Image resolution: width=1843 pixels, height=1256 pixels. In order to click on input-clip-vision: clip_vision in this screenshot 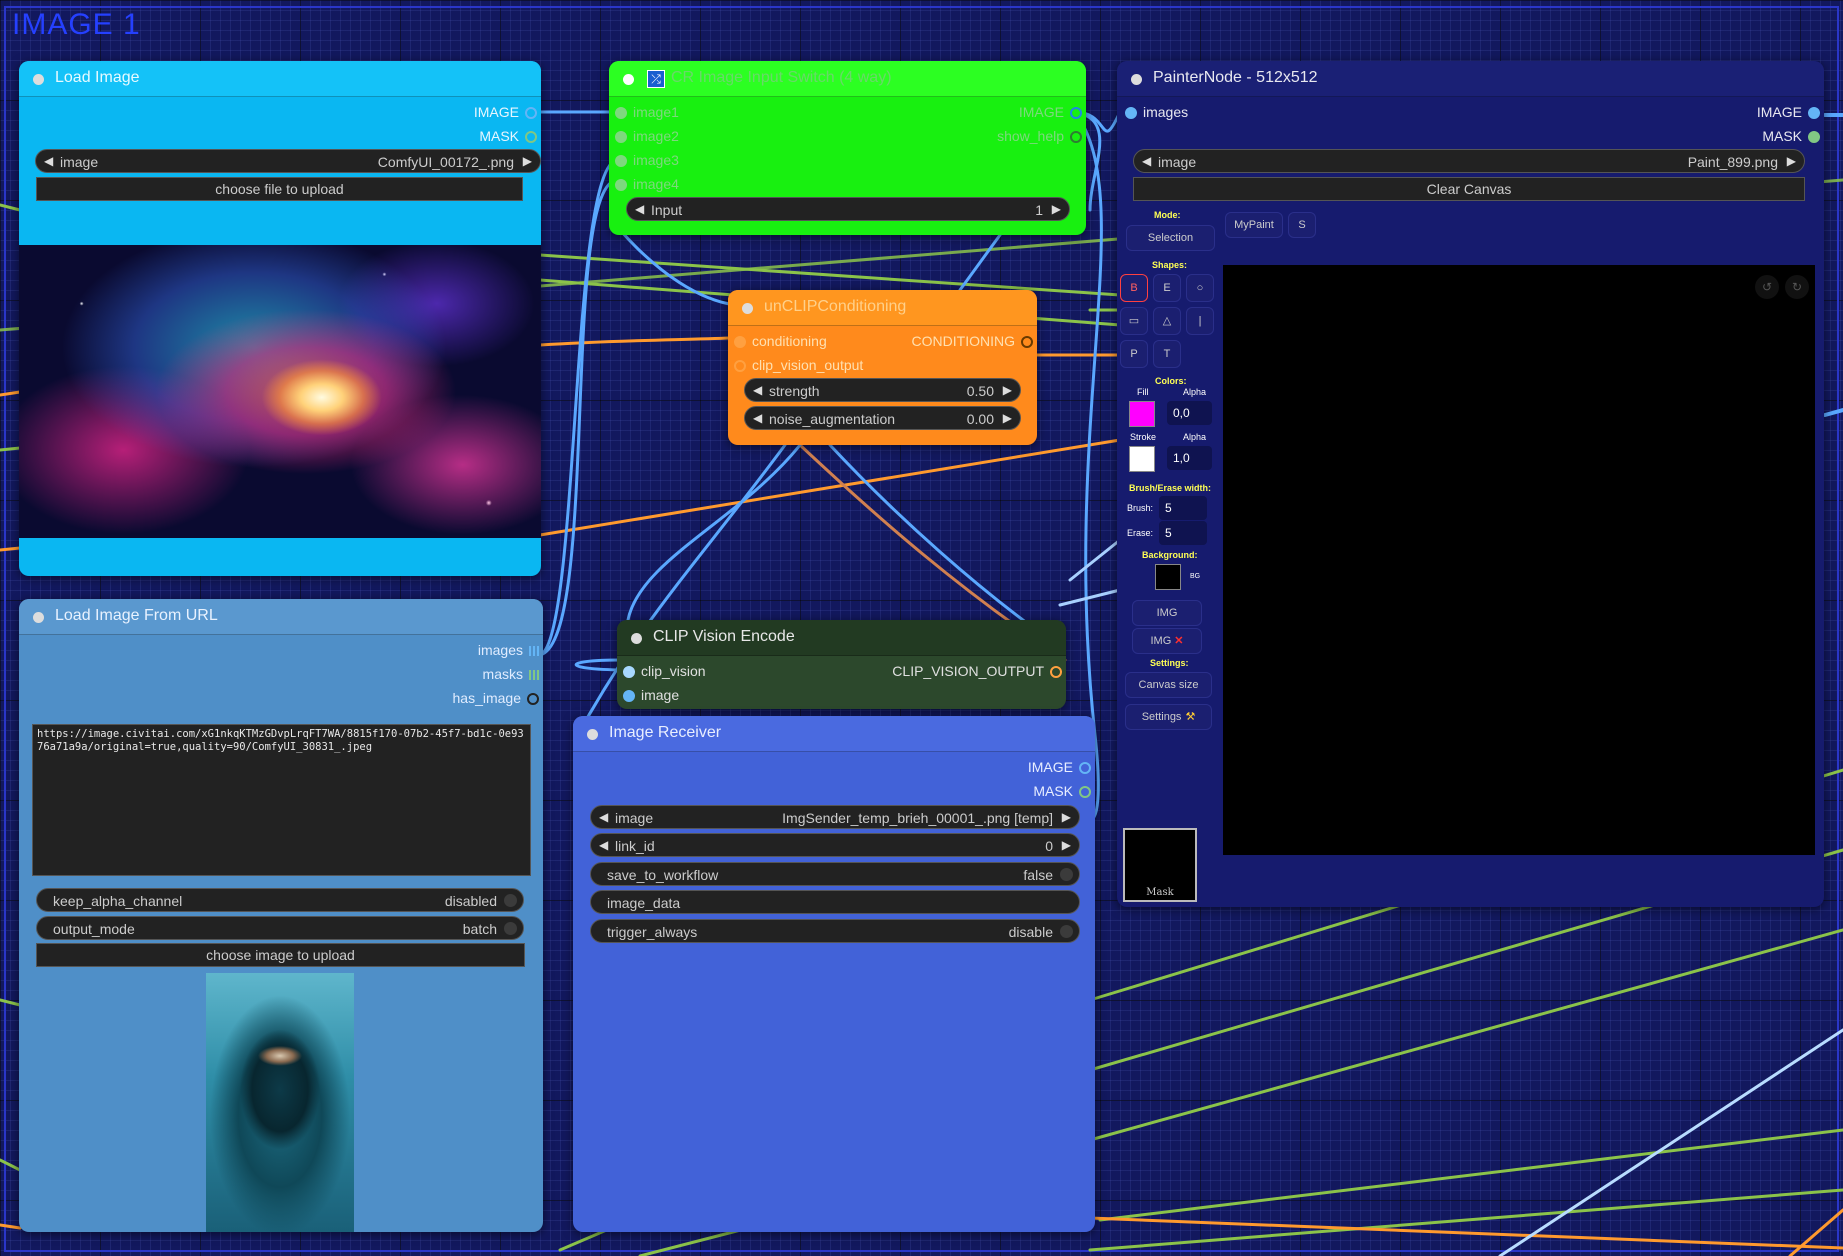, I will do `click(664, 671)`.